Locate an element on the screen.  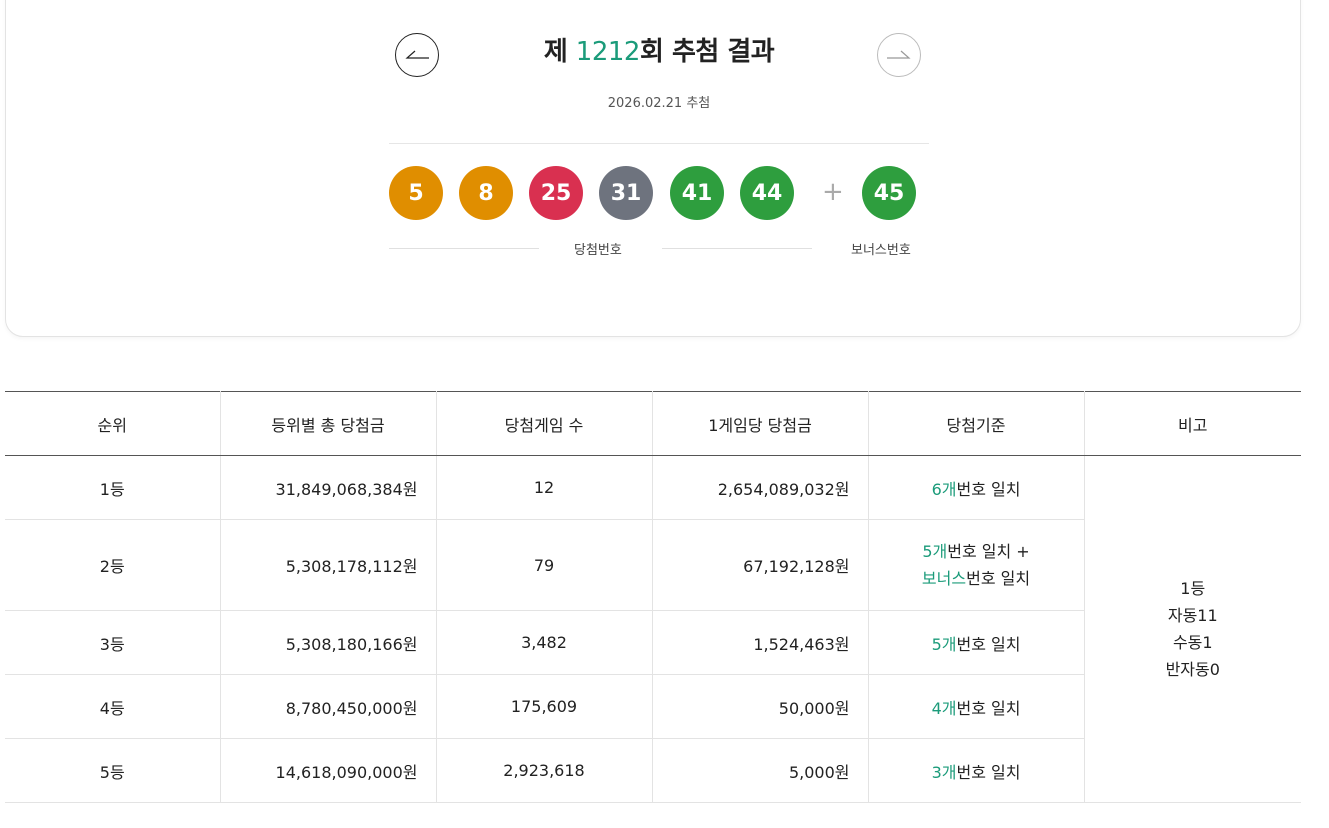
arrow-right-icon is located at coordinates (899, 54).